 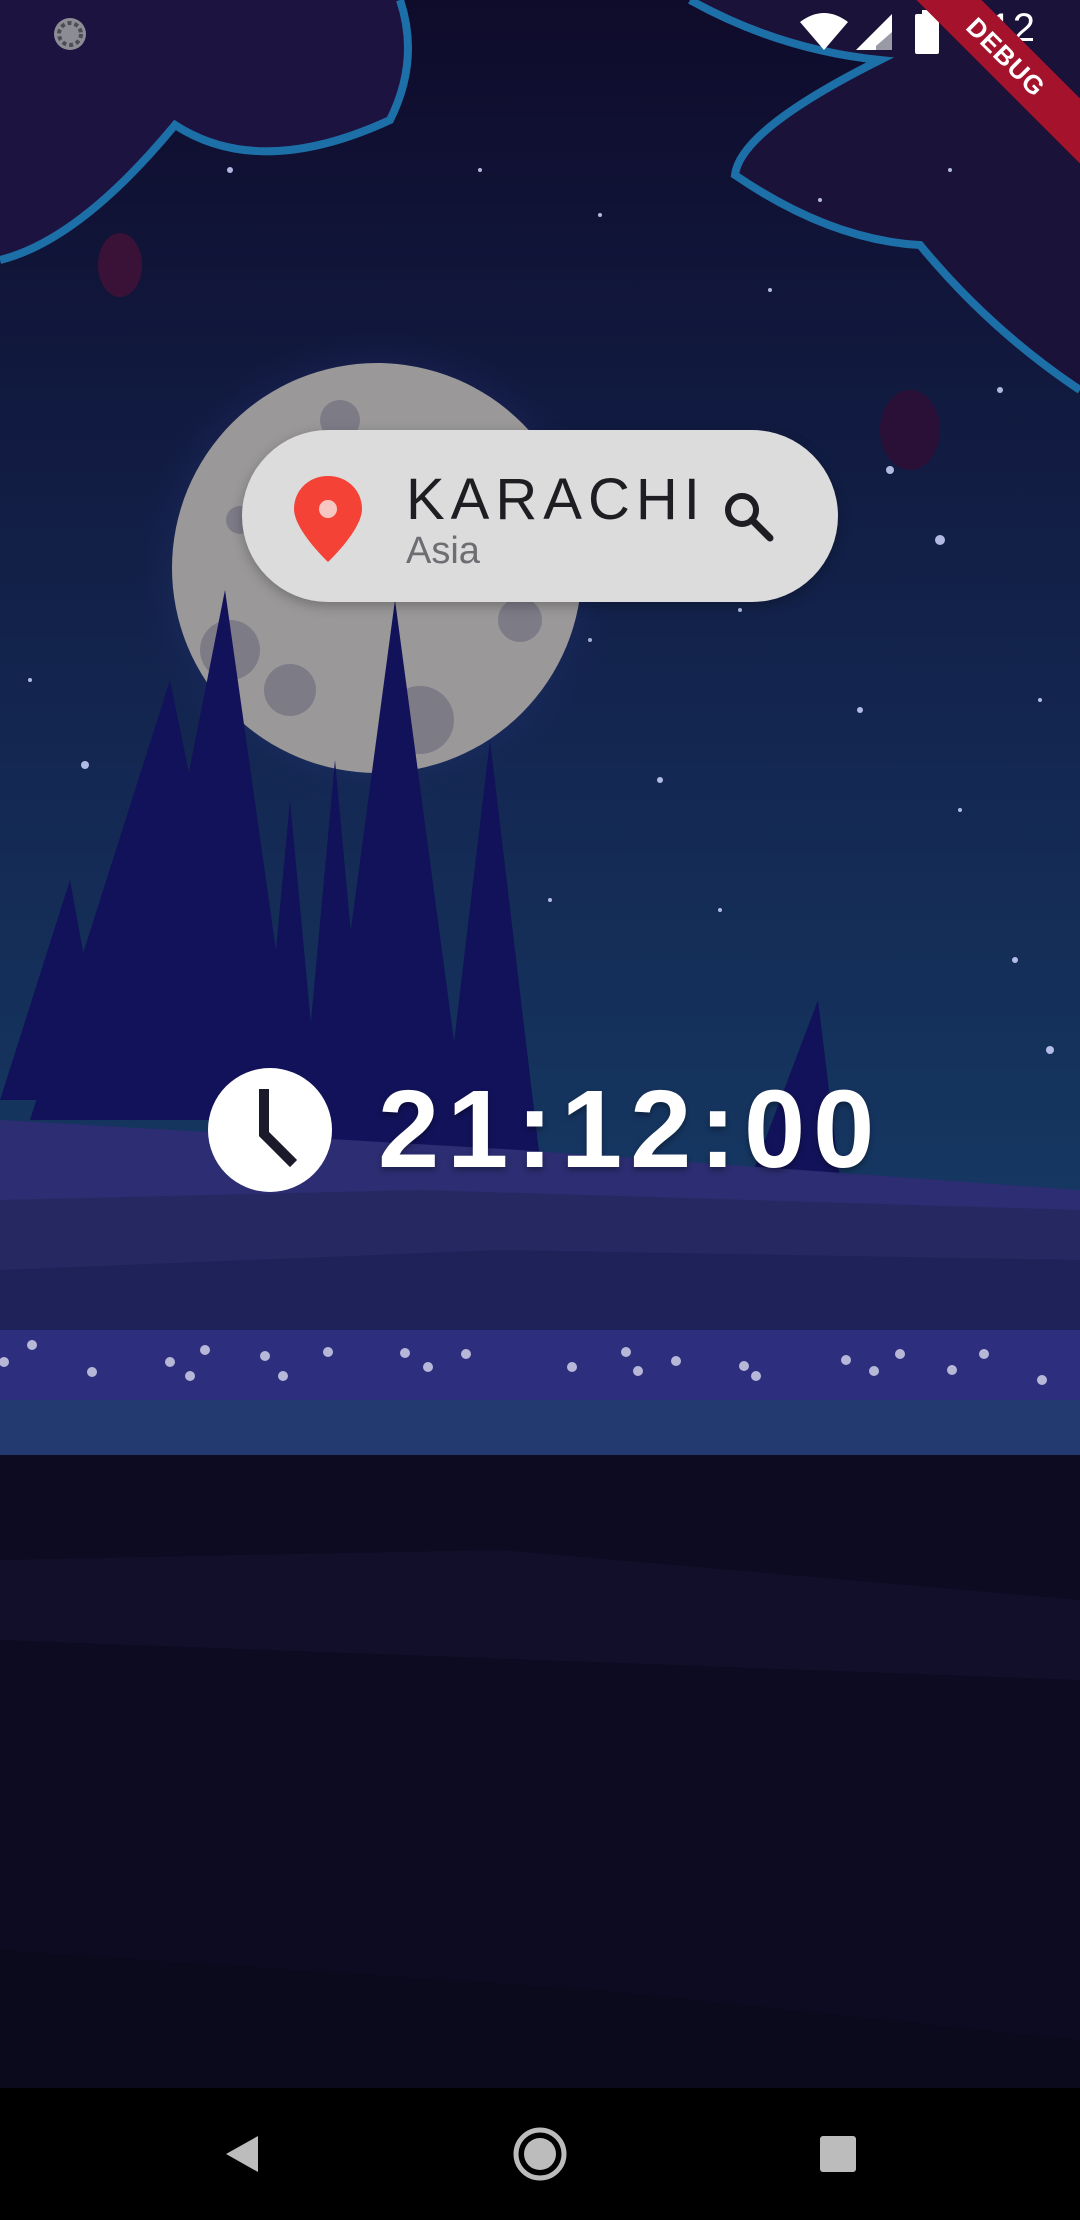 I want to click on clock-icon, so click(x=270, y=1130).